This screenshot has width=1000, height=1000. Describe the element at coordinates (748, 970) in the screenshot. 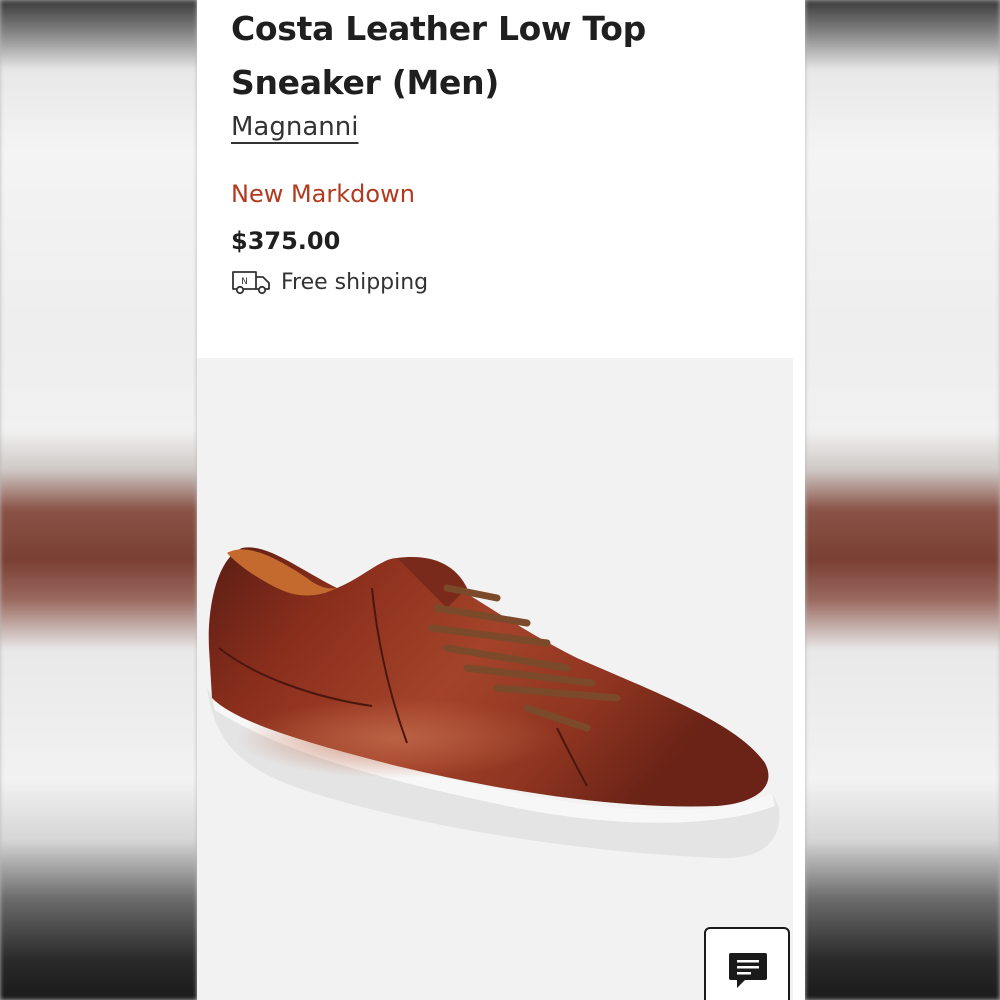

I see `chat-bubble-icon` at that location.